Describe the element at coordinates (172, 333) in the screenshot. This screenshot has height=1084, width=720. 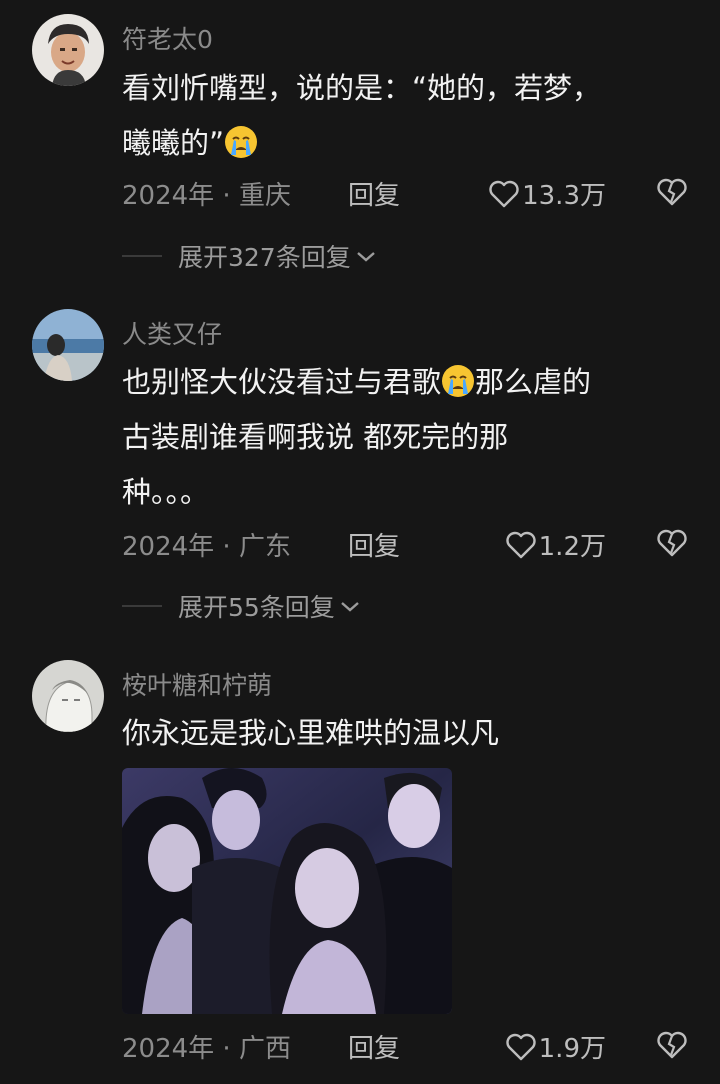
I see `comment-username: 人类又仔` at that location.